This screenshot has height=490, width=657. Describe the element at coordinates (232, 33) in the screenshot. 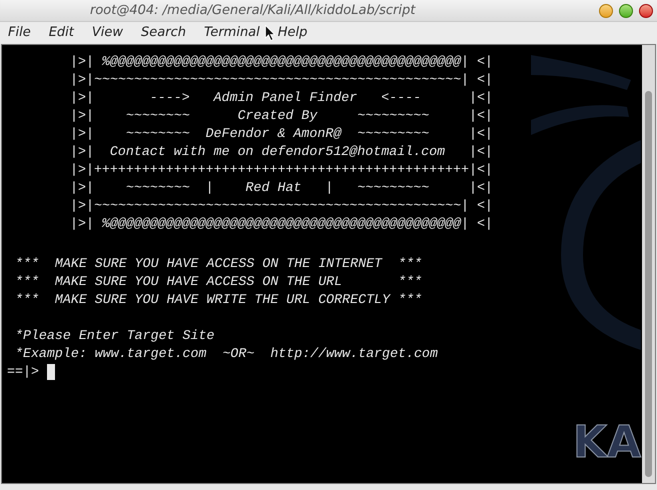

I see `menu-item: Terminal` at that location.